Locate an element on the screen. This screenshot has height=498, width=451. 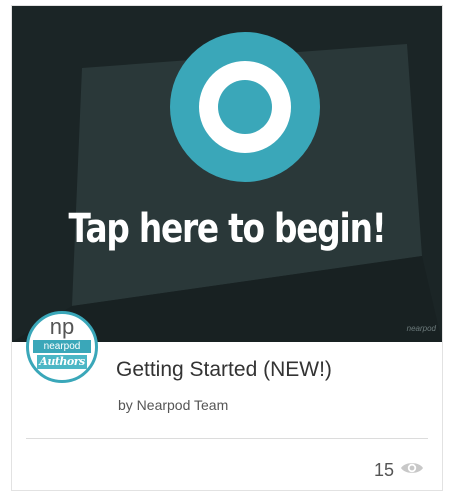
authors-label: Authors is located at coordinates (62, 362).